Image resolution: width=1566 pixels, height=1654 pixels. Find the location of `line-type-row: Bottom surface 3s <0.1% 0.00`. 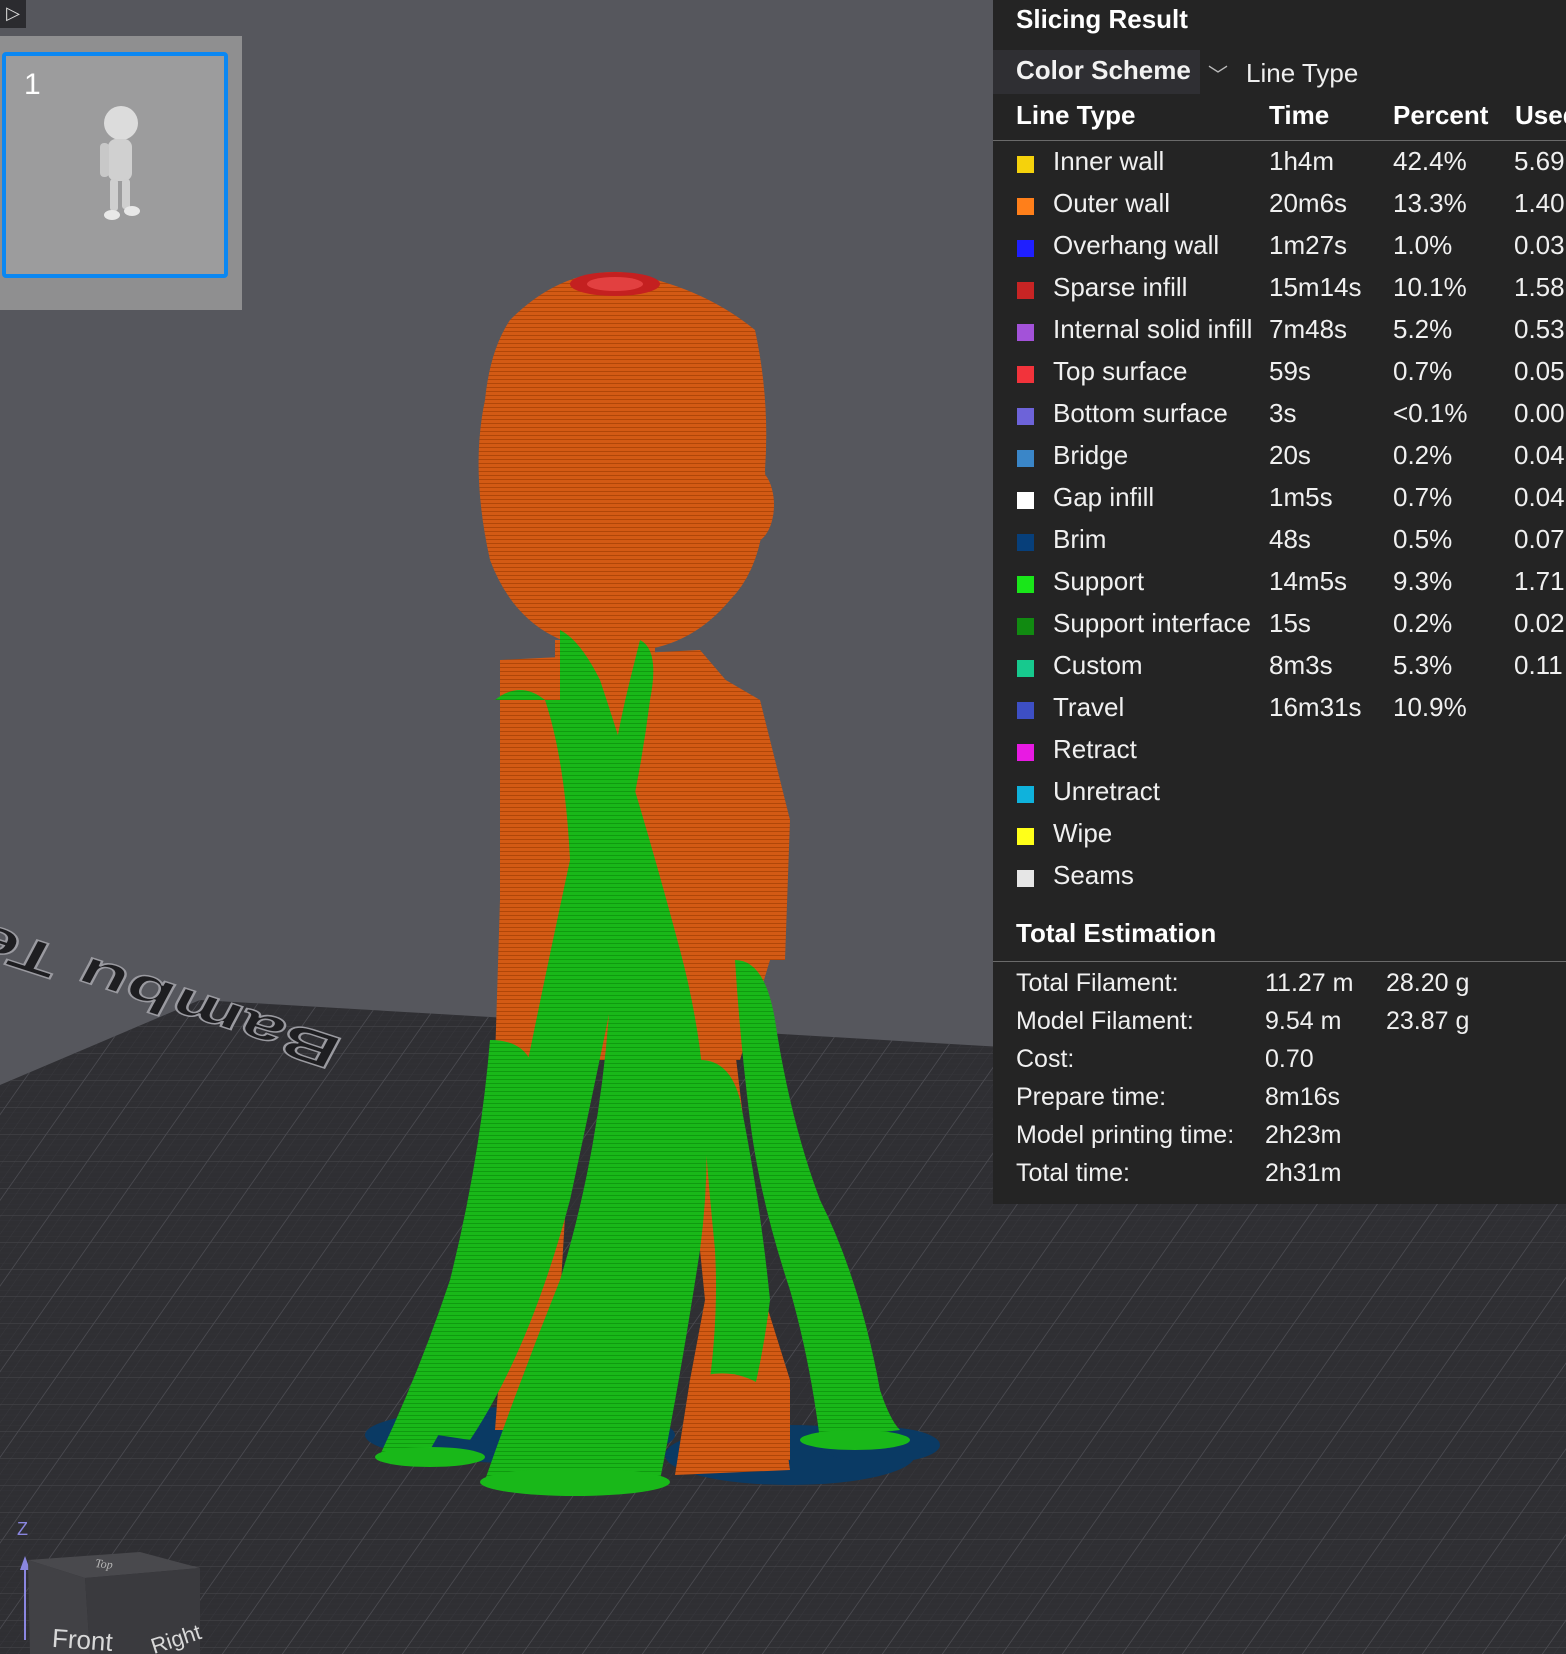

line-type-row: Bottom surface 3s <0.1% 0.00 is located at coordinates (1279, 415).